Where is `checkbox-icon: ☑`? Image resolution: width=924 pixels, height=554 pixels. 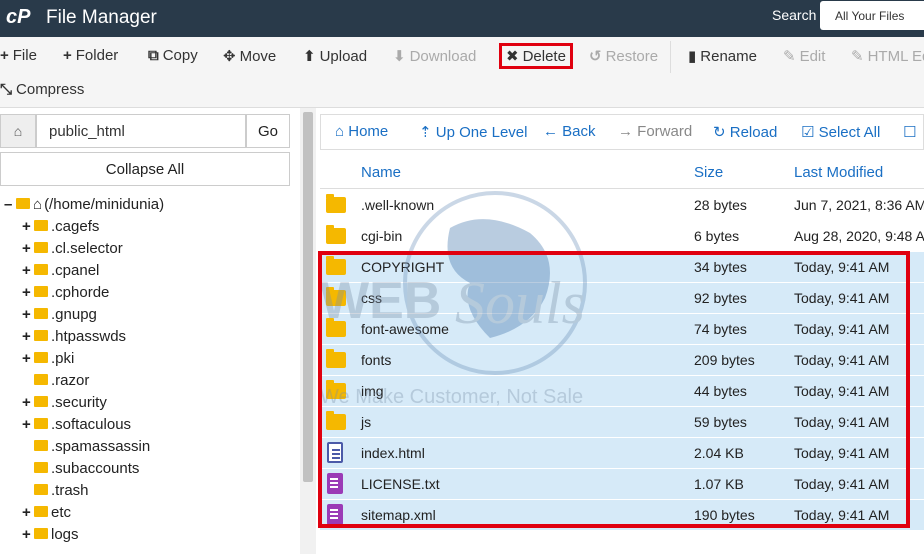 checkbox-icon: ☑ is located at coordinates (810, 132).